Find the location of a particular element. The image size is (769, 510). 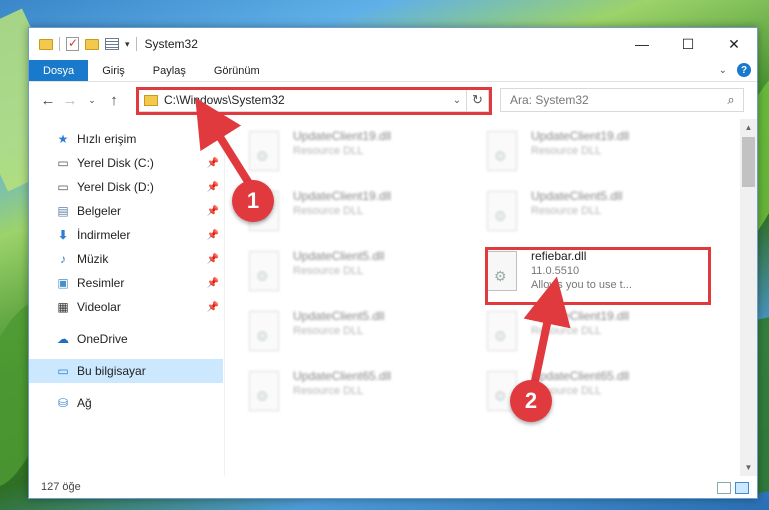

up-arrow-icon: ↑ is located at coordinates (114, 100).